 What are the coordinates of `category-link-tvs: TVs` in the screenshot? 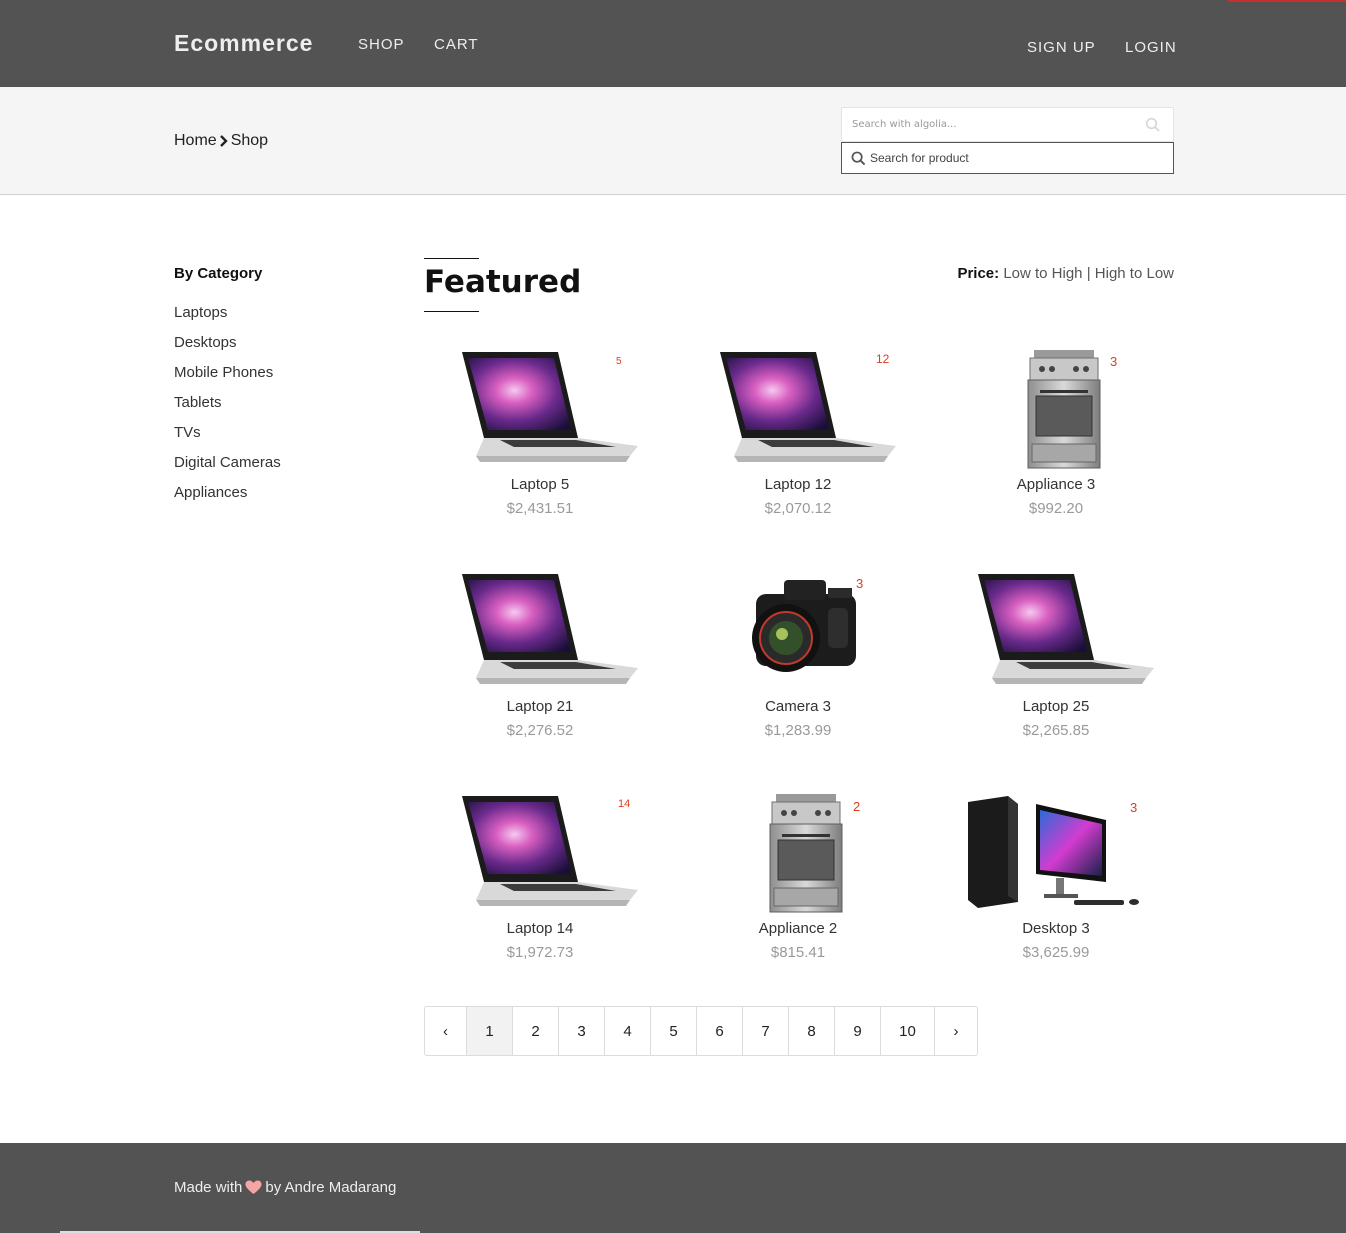 It's located at (187, 432).